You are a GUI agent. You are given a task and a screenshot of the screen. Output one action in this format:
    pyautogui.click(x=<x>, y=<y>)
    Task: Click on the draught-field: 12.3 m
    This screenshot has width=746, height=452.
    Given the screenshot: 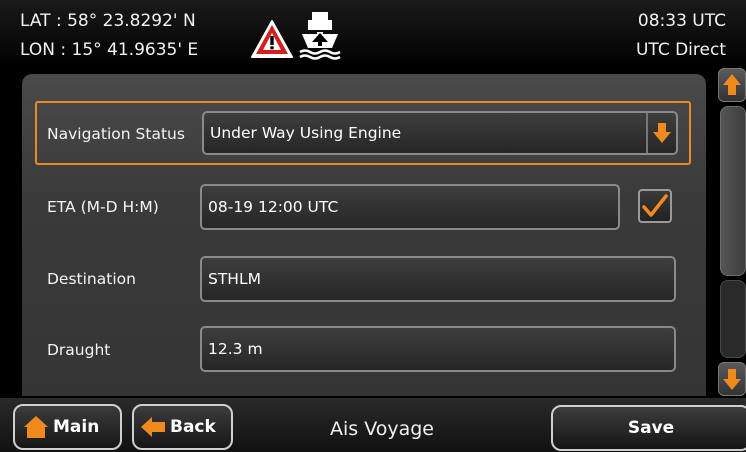 What is the action you would take?
    pyautogui.click(x=438, y=349)
    